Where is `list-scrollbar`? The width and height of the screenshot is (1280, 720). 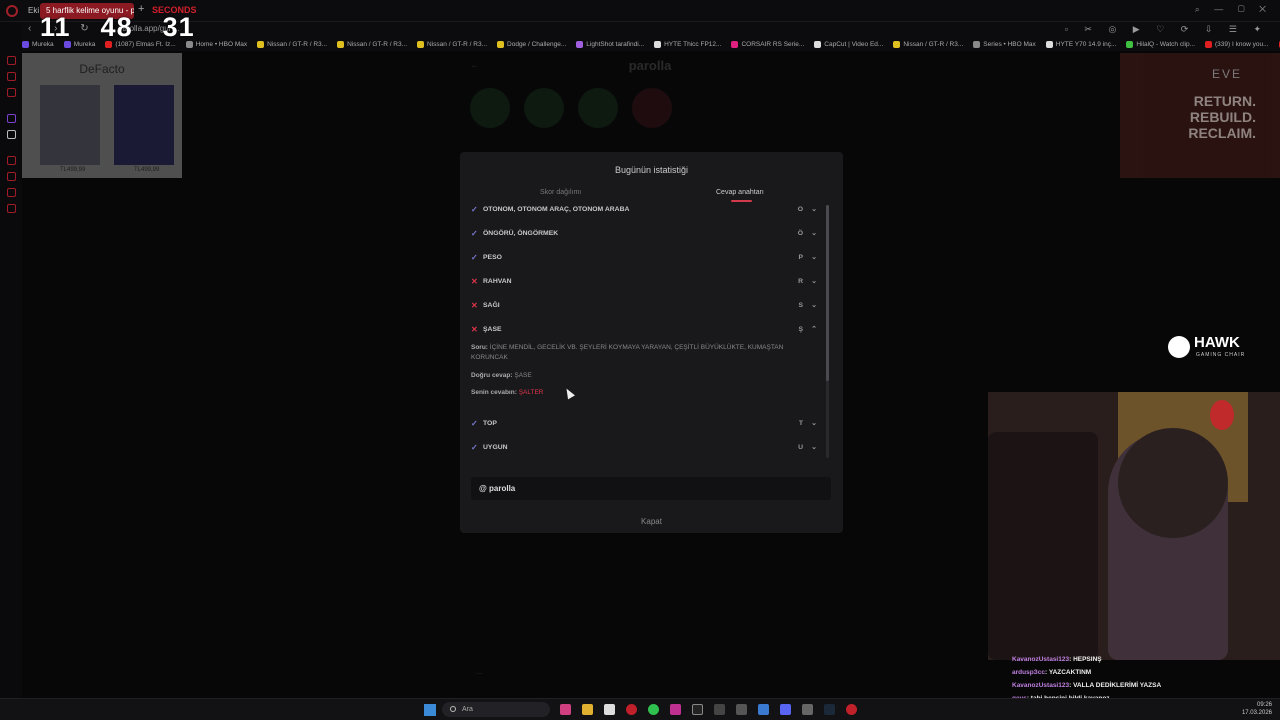 list-scrollbar is located at coordinates (827, 331).